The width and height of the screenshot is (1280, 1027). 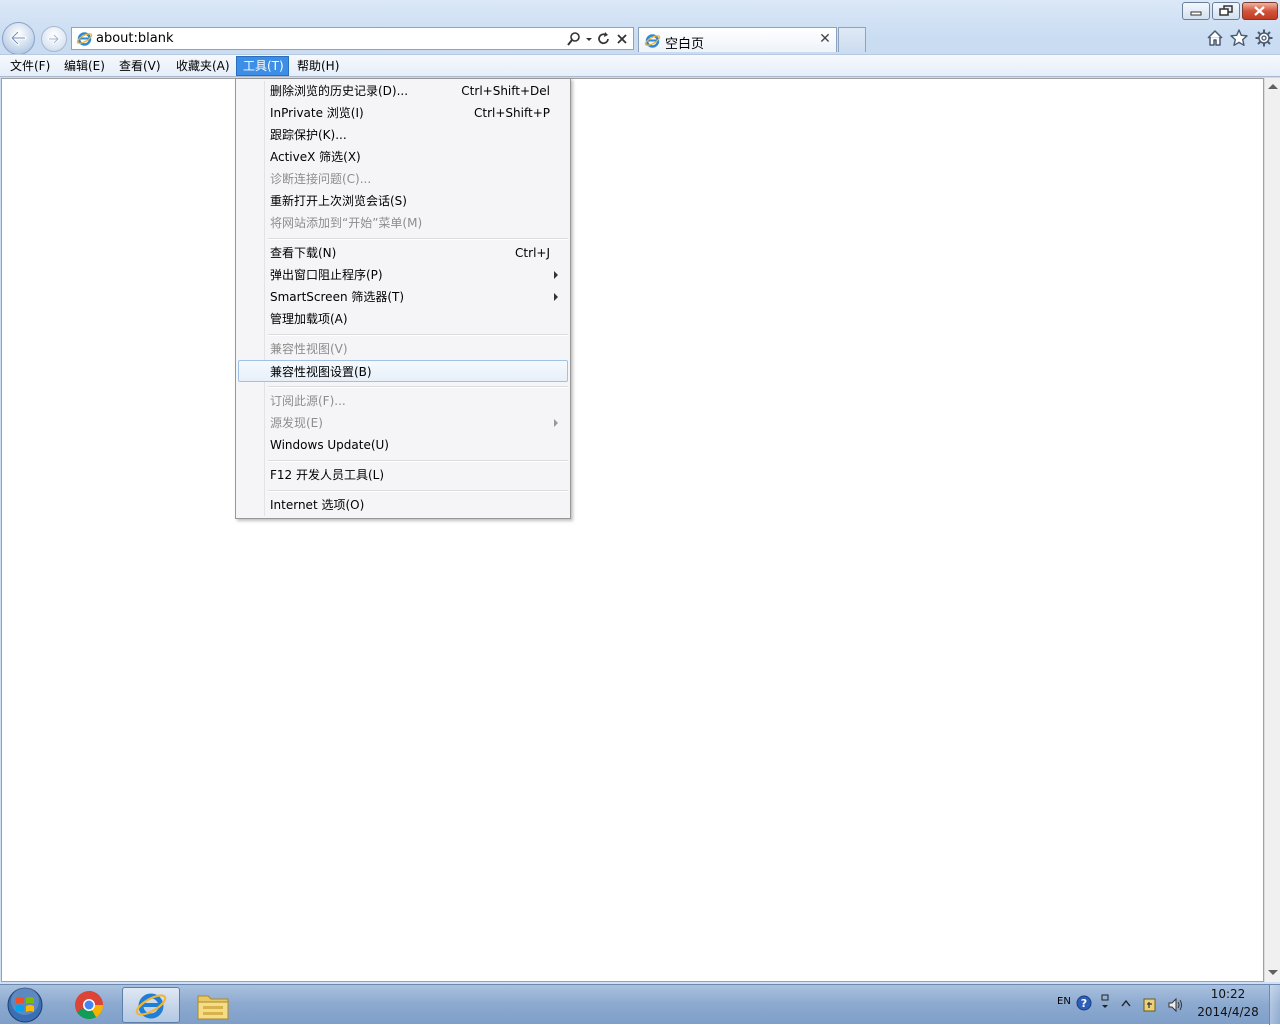 I want to click on show-hidden-icons-icon, so click(x=1126, y=1003).